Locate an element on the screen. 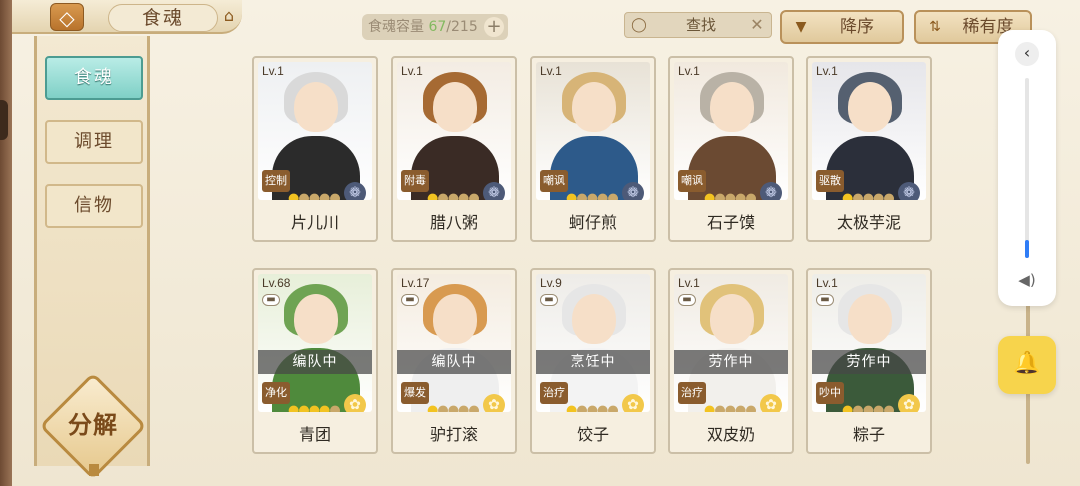  food-soul-card: Lv.1 嘲讽 ●●●●● ❁ 蚵仔煎 is located at coordinates (593, 149).